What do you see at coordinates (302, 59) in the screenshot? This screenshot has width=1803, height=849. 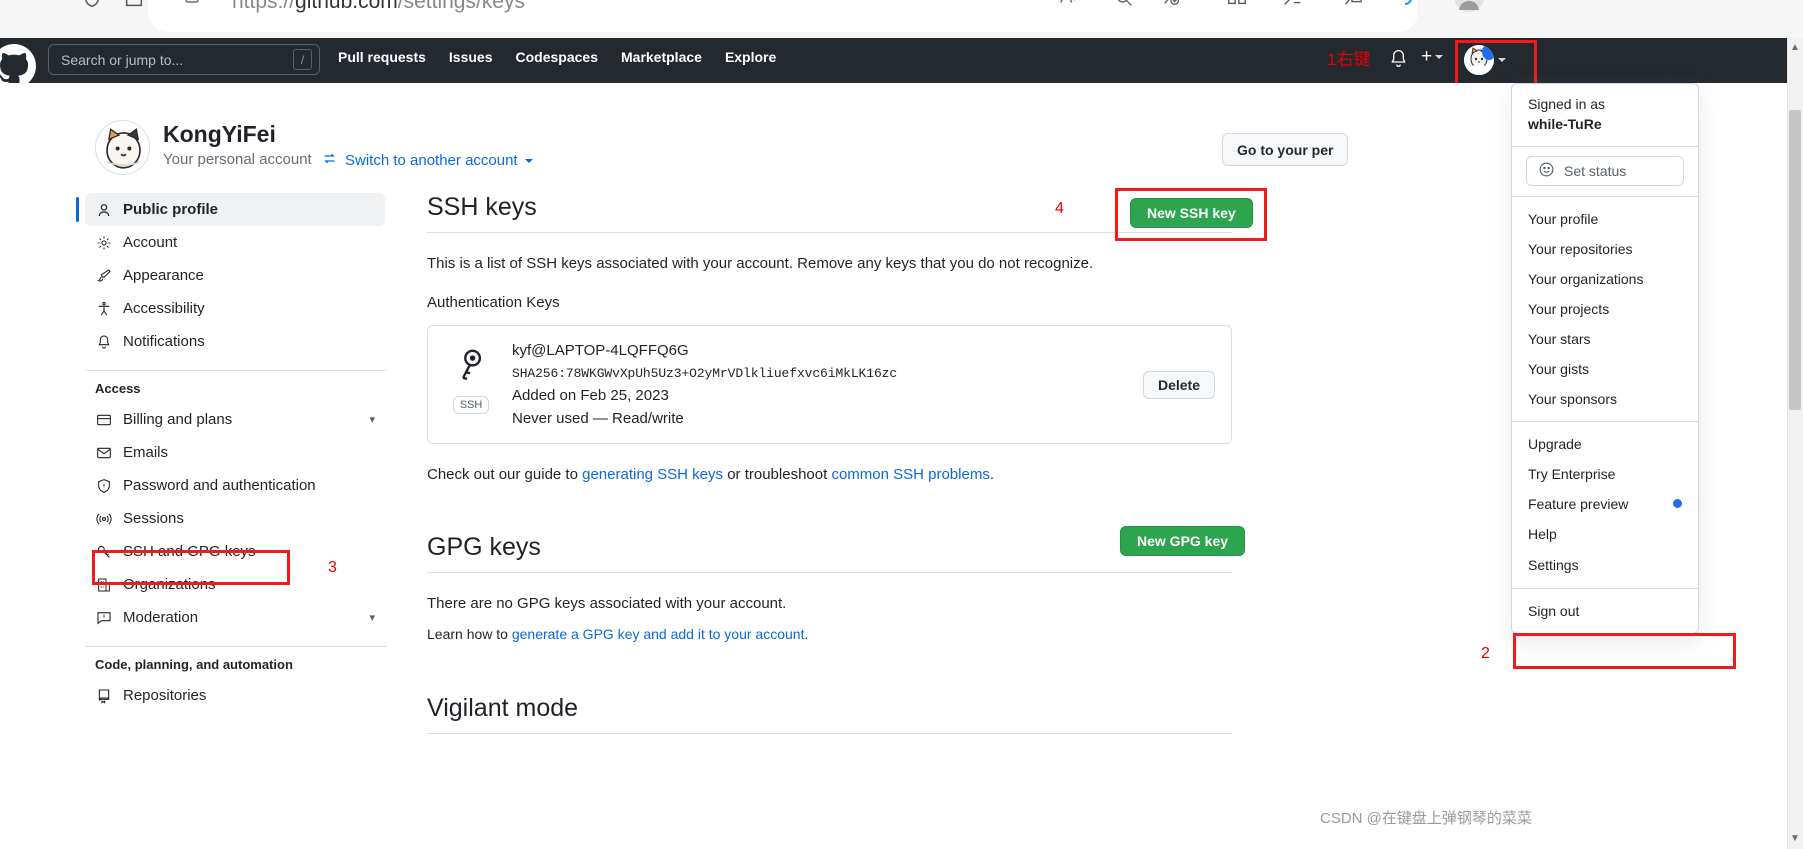 I see `search-shortcut-key: /` at bounding box center [302, 59].